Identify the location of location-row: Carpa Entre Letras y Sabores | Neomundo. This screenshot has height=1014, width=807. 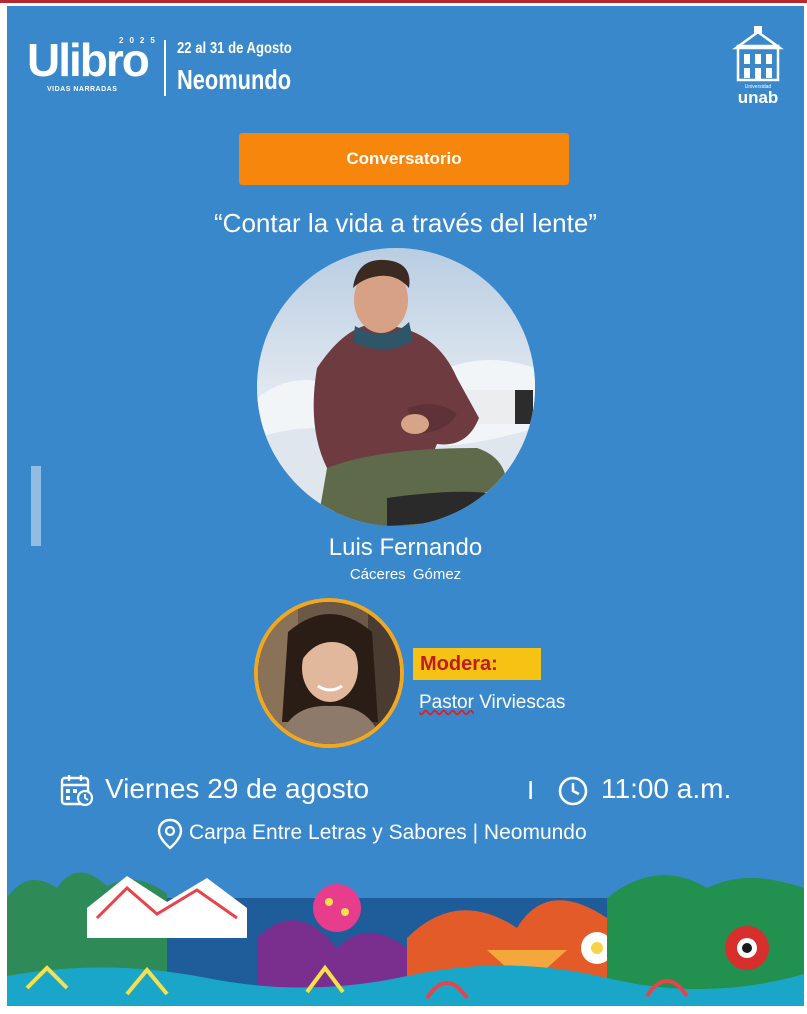
(405, 833).